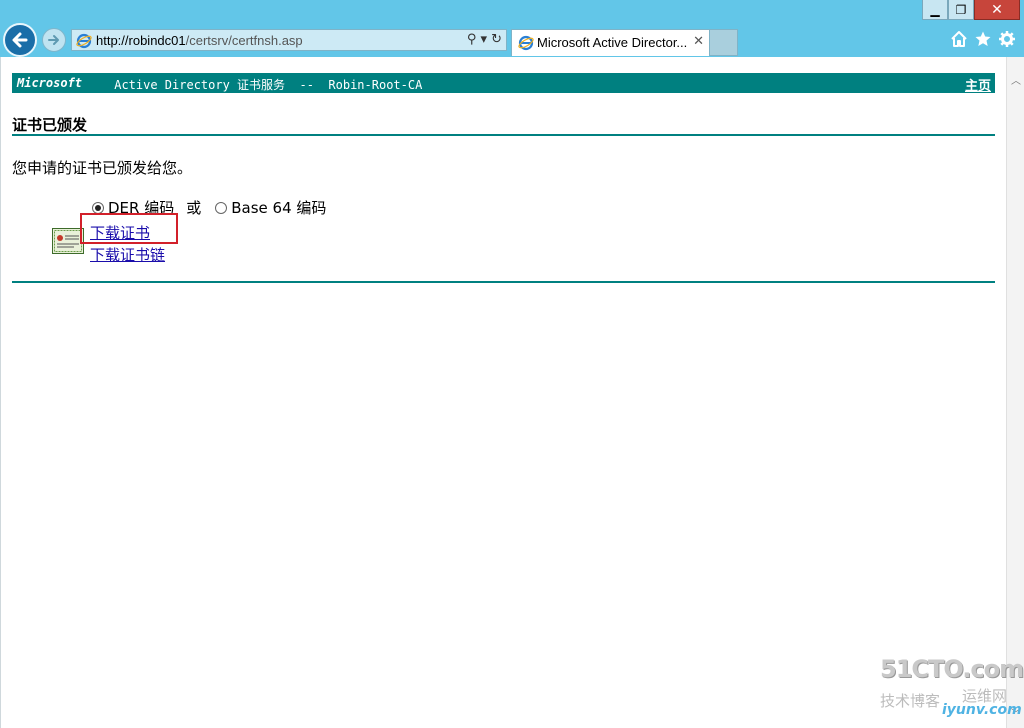 The width and height of the screenshot is (1024, 728). Describe the element at coordinates (102, 168) in the screenshot. I see `issued-message: 您申请的证书已颁发给您。` at that location.